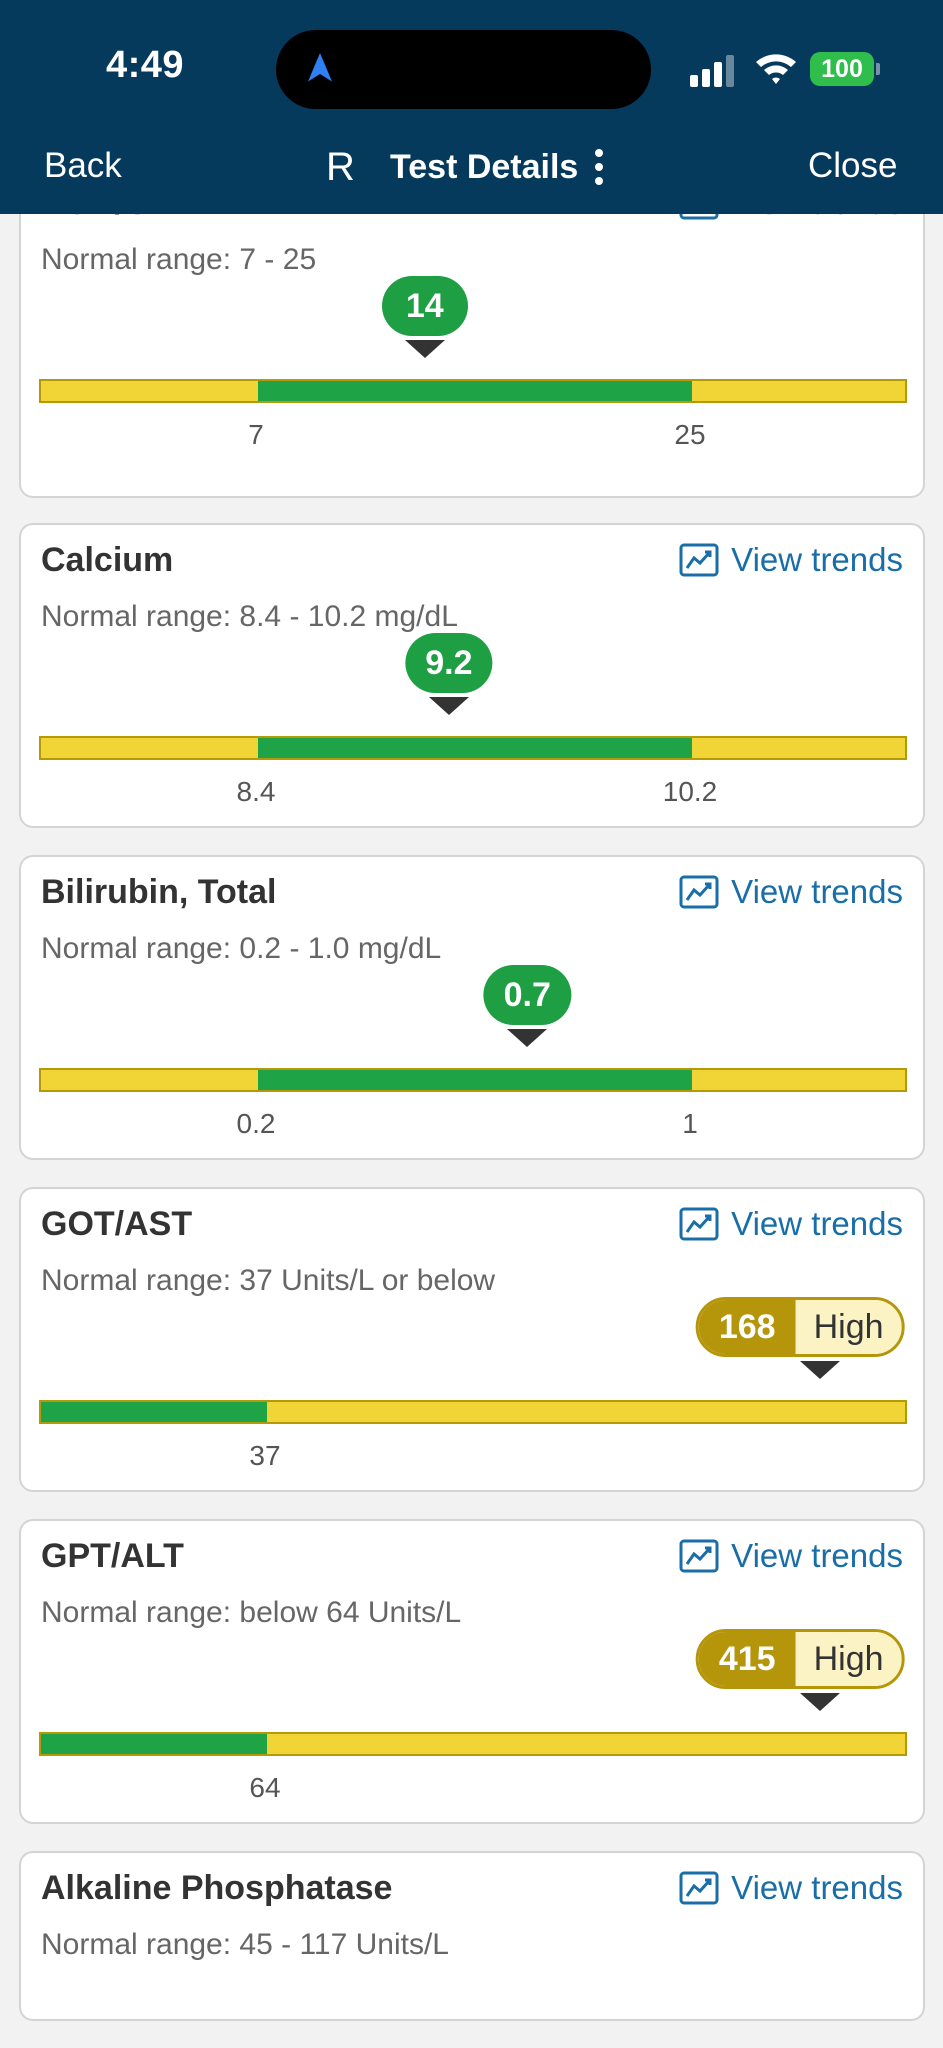  What do you see at coordinates (268, 1280) in the screenshot?
I see `normal-range-text: Normal range: 37 Units/L or below` at bounding box center [268, 1280].